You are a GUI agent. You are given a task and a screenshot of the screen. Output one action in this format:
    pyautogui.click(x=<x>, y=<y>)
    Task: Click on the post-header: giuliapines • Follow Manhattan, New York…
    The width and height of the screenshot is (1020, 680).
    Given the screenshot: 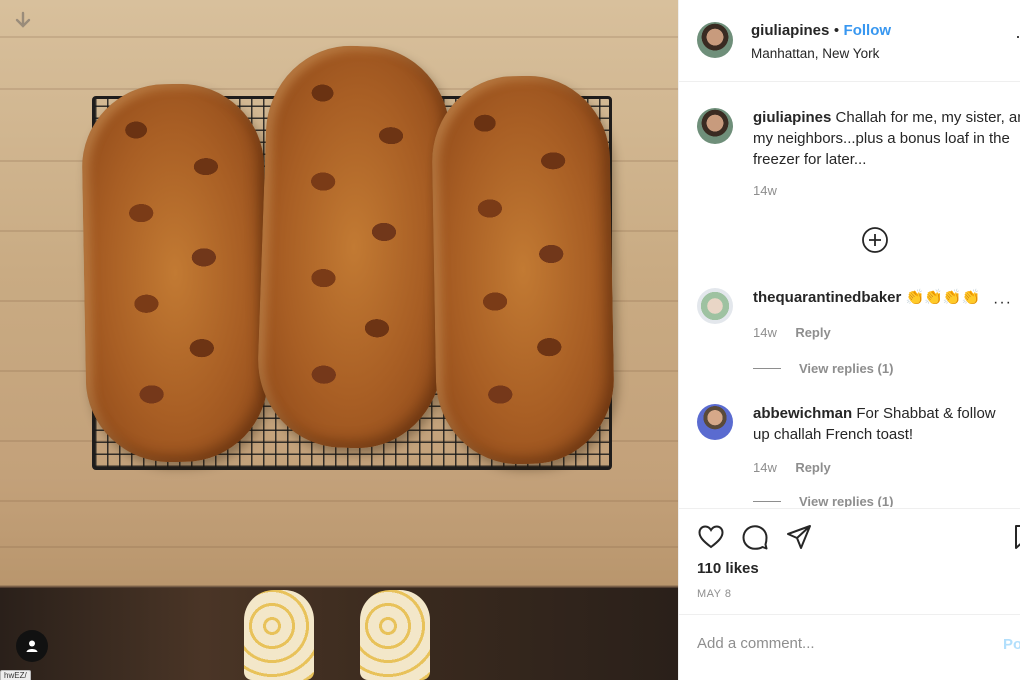 What is the action you would take?
    pyautogui.click(x=849, y=41)
    